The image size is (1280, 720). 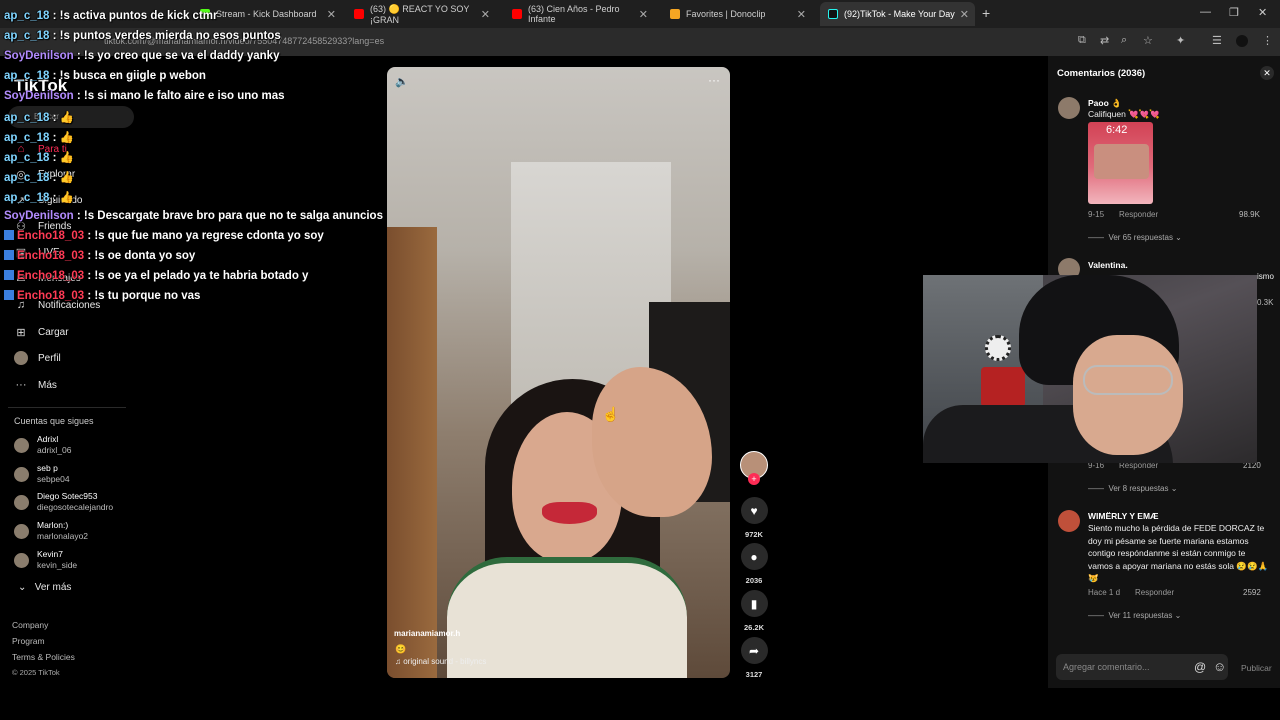 What do you see at coordinates (1219, 666) in the screenshot?
I see `emoji-icon: ☺` at bounding box center [1219, 666].